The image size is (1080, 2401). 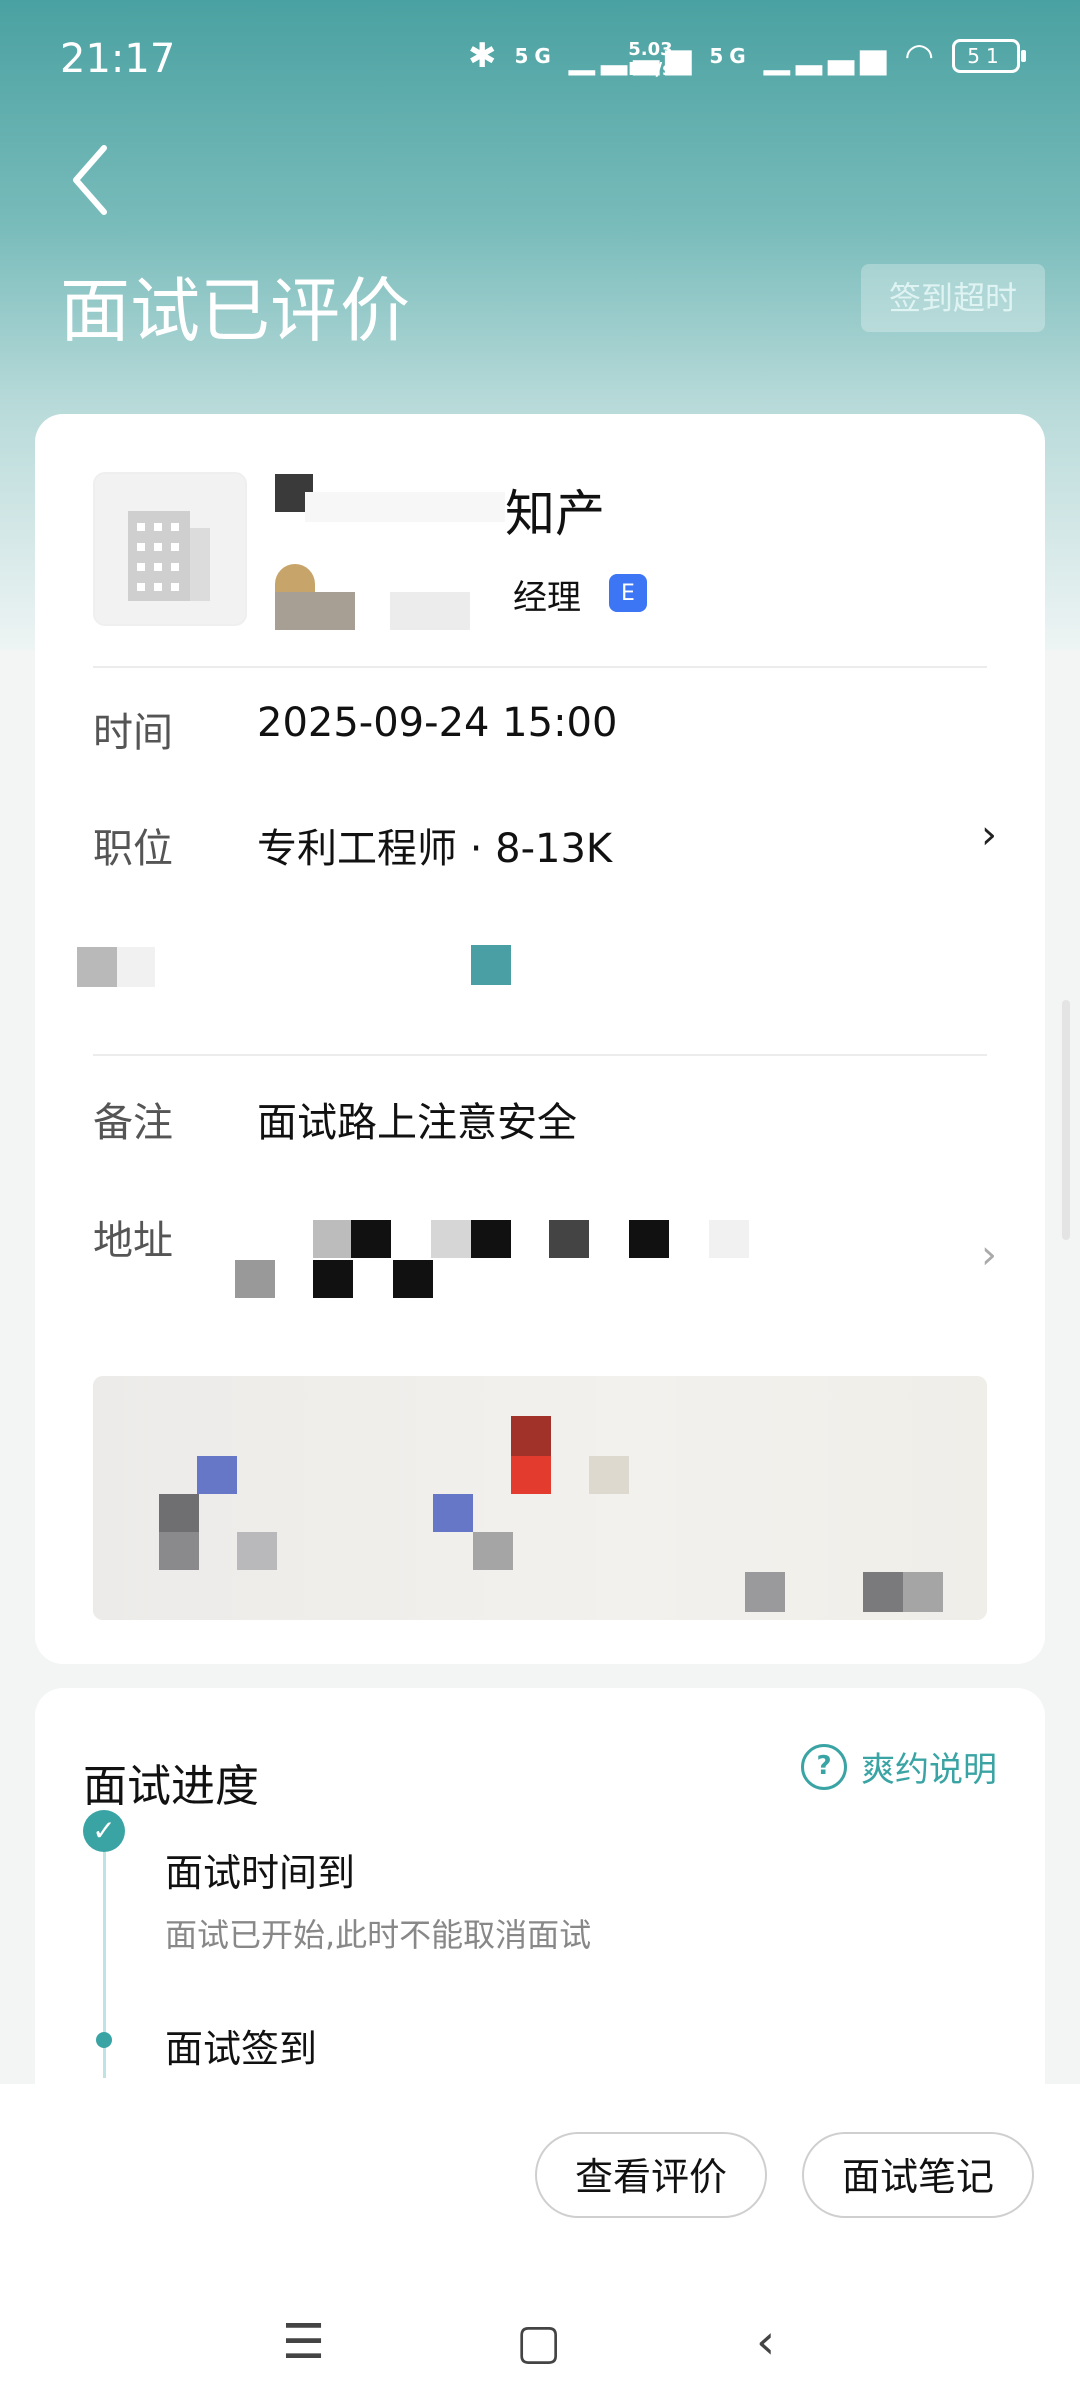 What do you see at coordinates (953, 298) in the screenshot?
I see `checkin-status-tag: 签到超时` at bounding box center [953, 298].